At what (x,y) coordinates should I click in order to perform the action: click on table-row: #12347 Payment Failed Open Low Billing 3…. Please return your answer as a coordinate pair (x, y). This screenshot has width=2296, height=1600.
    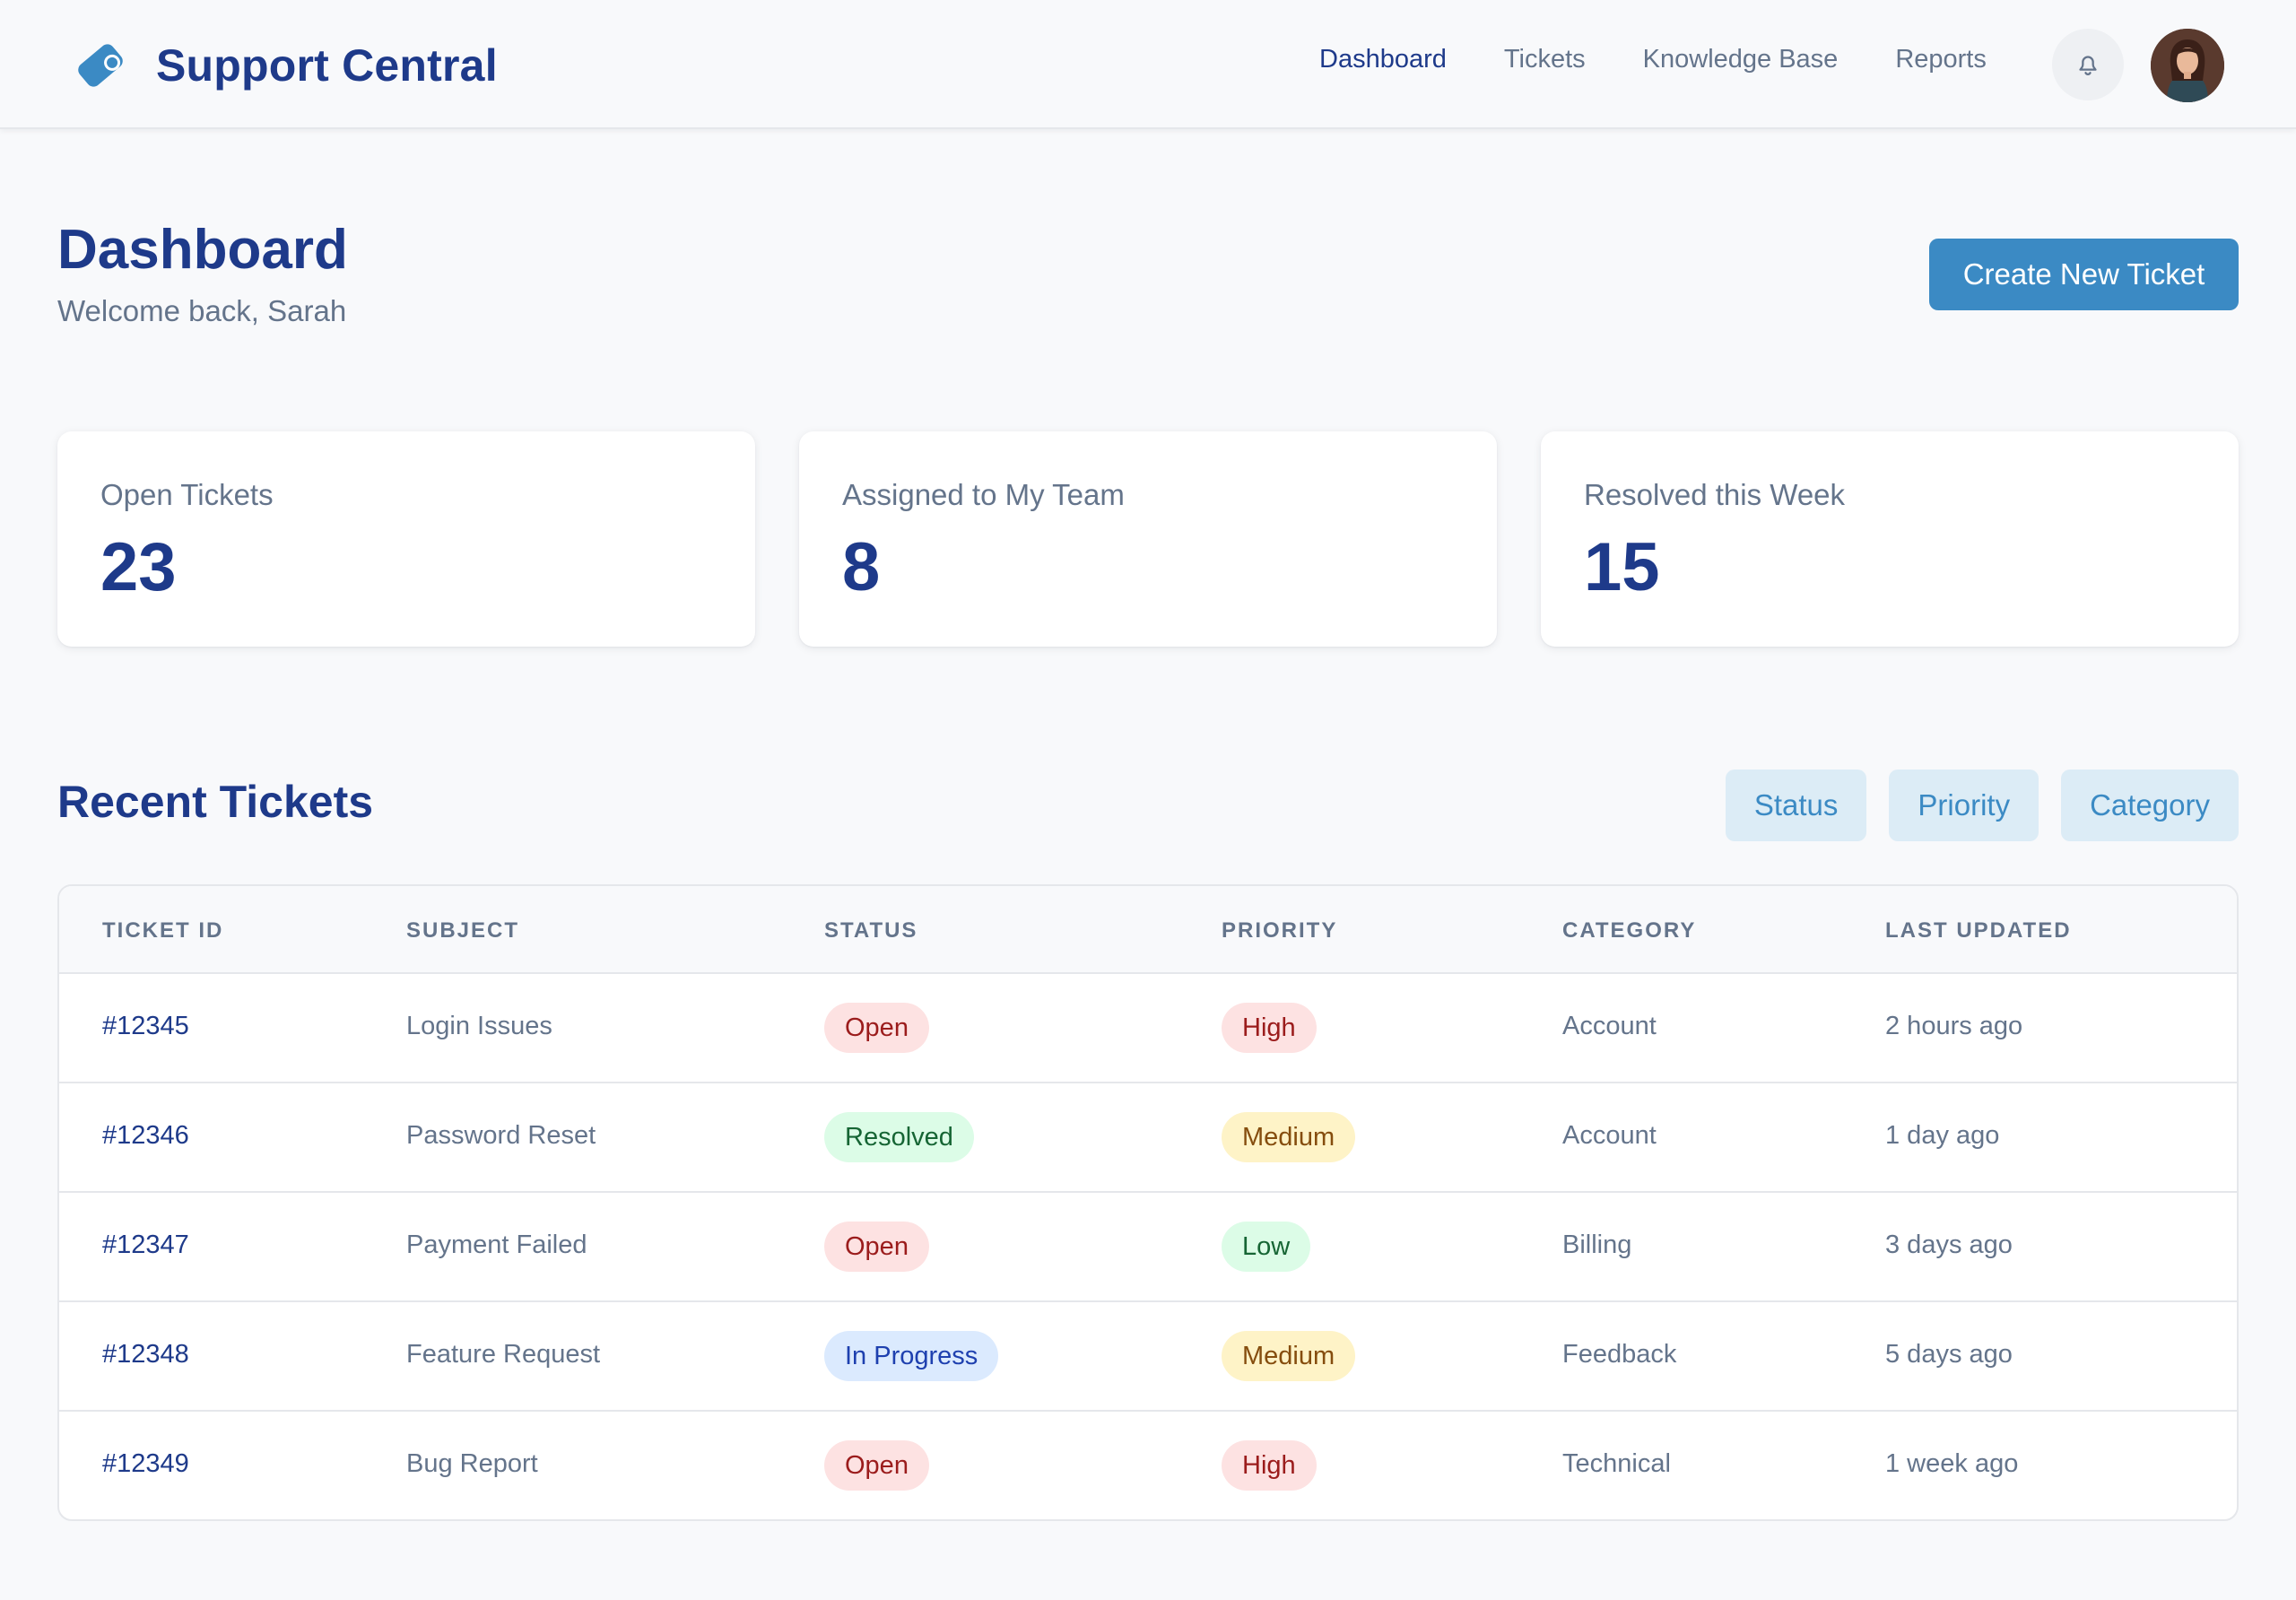
    Looking at the image, I should click on (1148, 1248).